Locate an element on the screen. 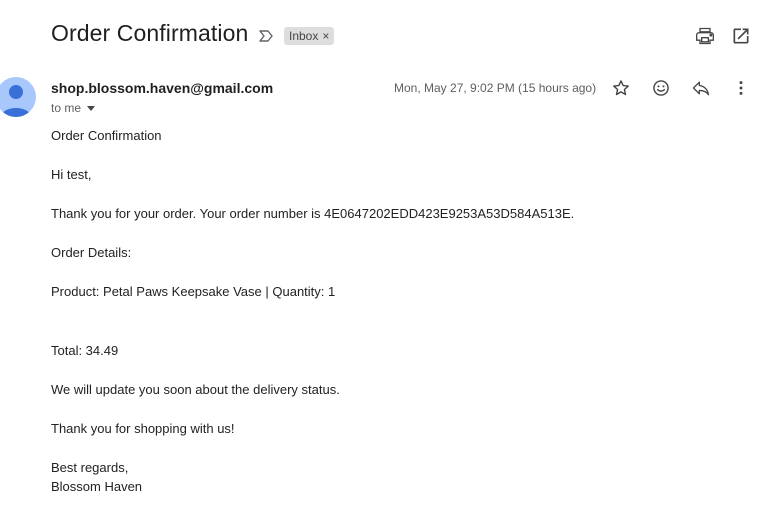 This screenshot has width=769, height=527. email-subject: Order Confirmation is located at coordinates (150, 33).